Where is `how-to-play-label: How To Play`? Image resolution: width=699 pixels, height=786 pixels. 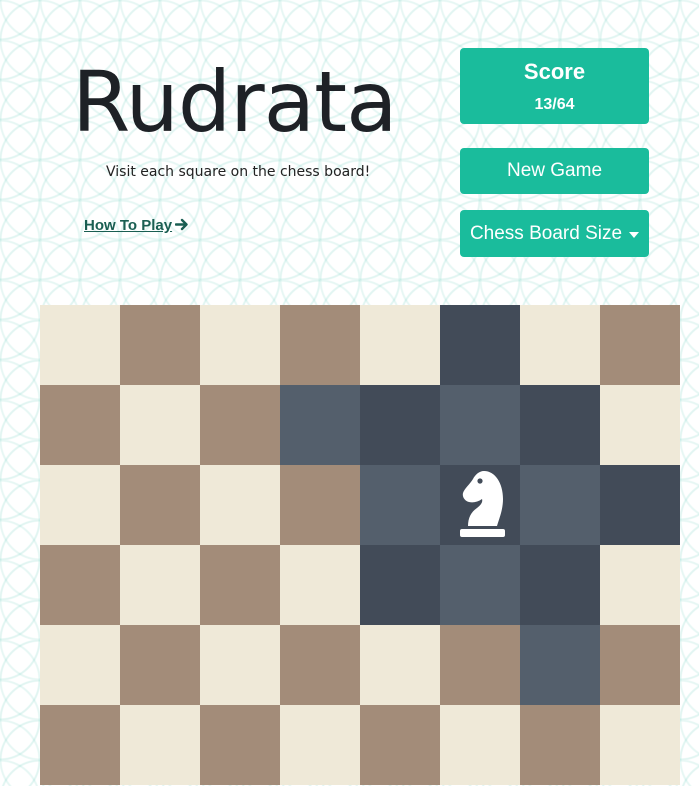
how-to-play-label: How To Play is located at coordinates (128, 225).